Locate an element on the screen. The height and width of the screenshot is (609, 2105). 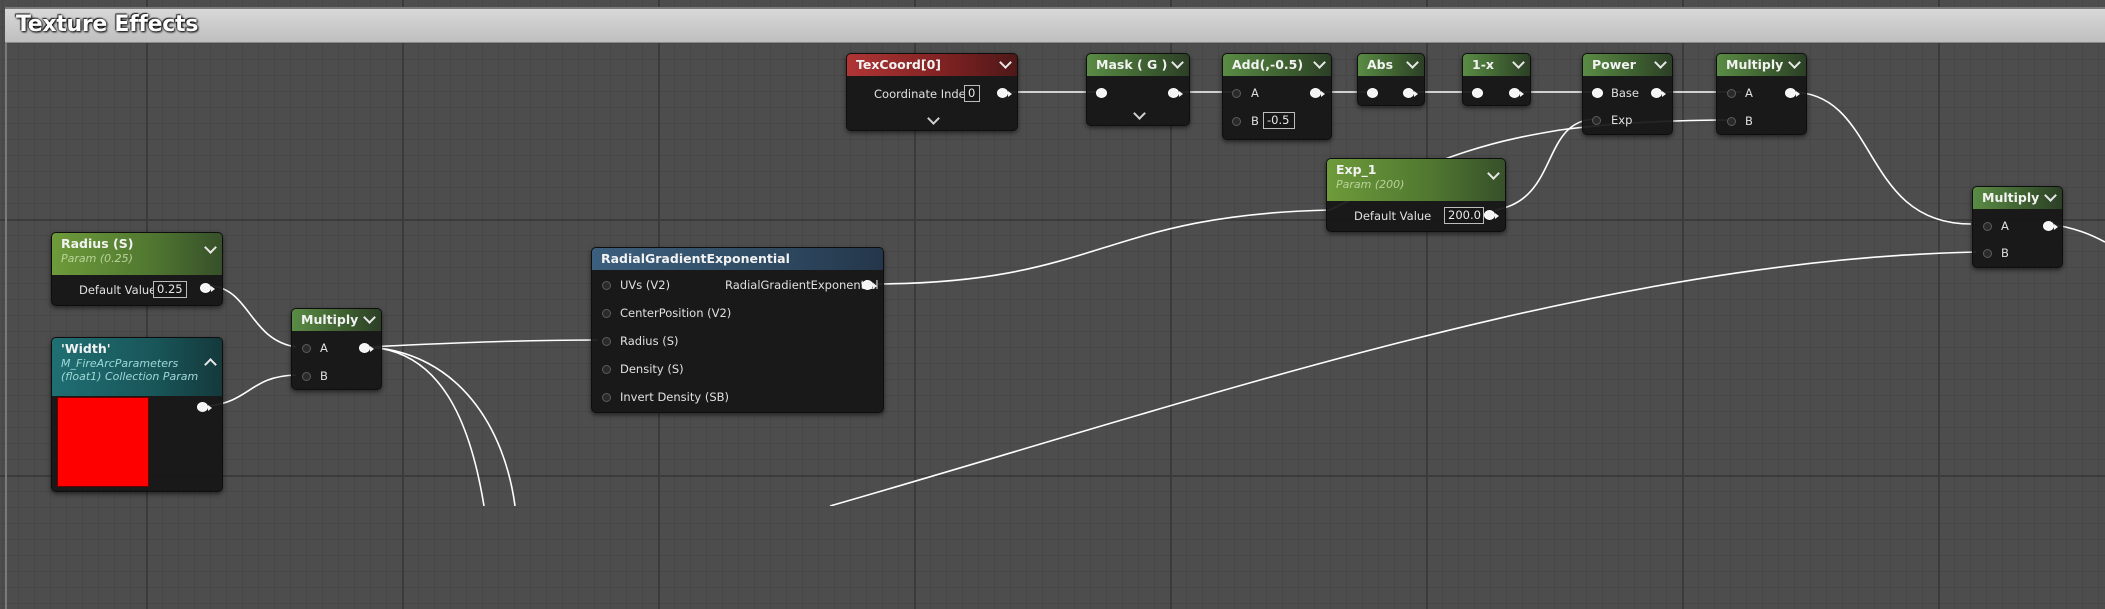
node-power: Power Base Exp is located at coordinates (1627, 94).